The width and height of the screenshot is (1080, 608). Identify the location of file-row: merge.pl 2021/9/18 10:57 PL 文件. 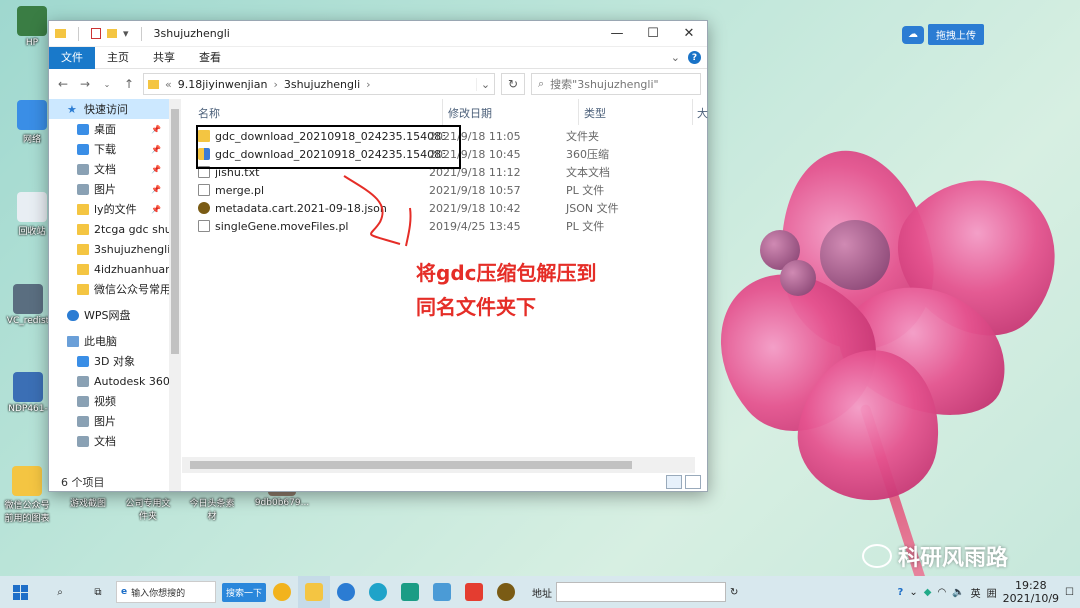
(448, 190).